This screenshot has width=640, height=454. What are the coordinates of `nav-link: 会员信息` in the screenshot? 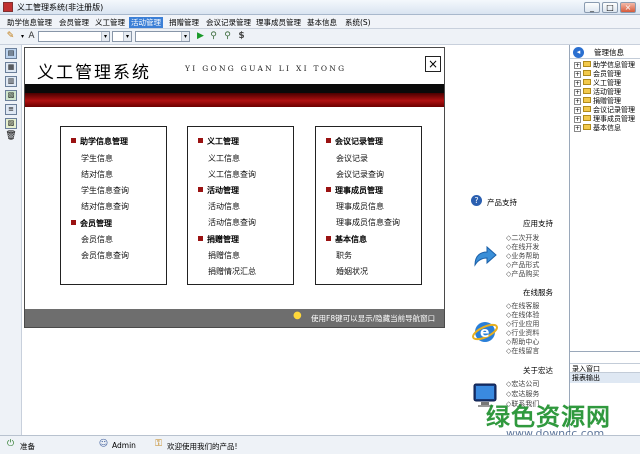 It's located at (97, 239).